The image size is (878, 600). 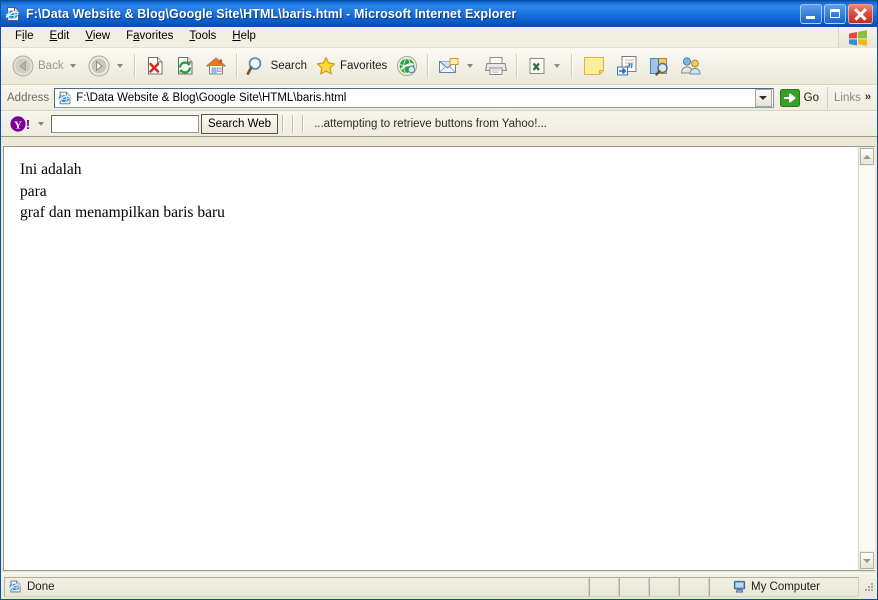 I want to click on back-dropdown-icon, so click(x=72, y=66).